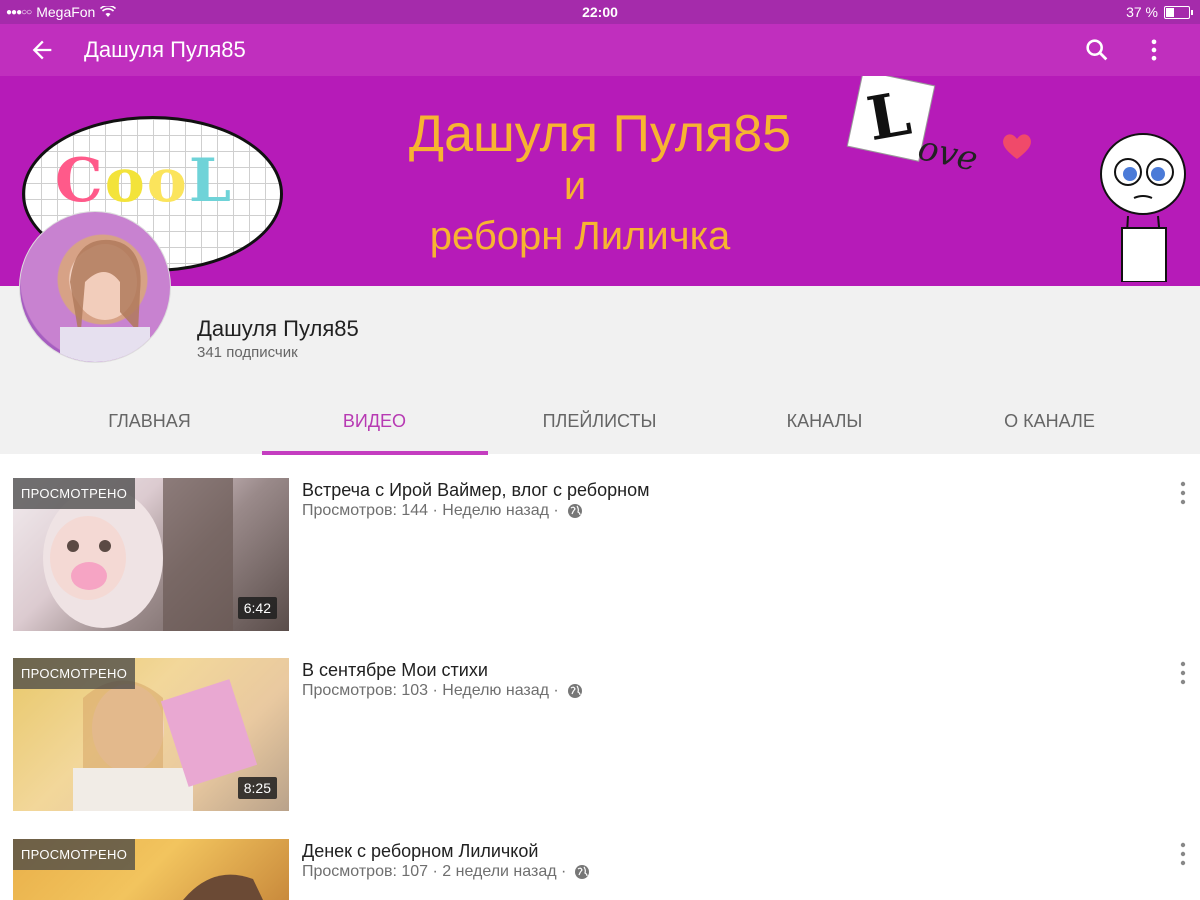 The width and height of the screenshot is (1200, 900). I want to click on back-button, so click(42, 50).